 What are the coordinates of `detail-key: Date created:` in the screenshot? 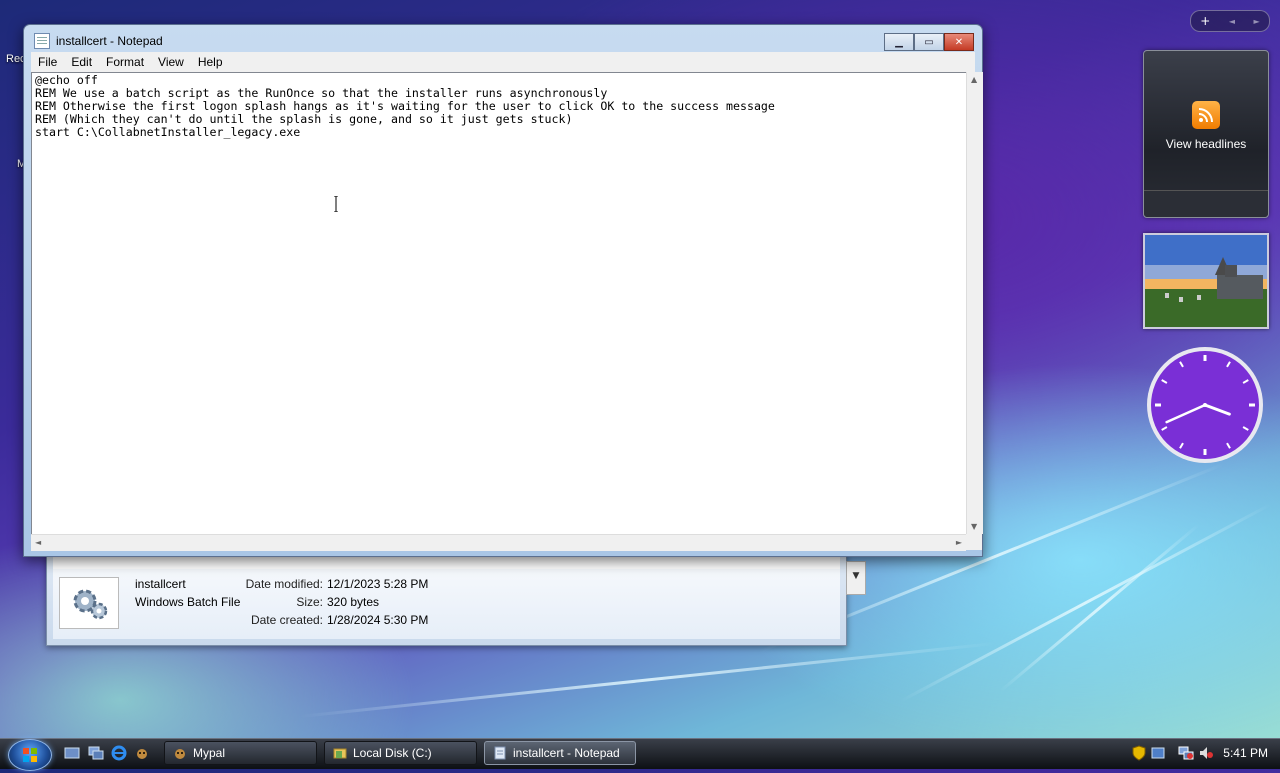 It's located at (286, 620).